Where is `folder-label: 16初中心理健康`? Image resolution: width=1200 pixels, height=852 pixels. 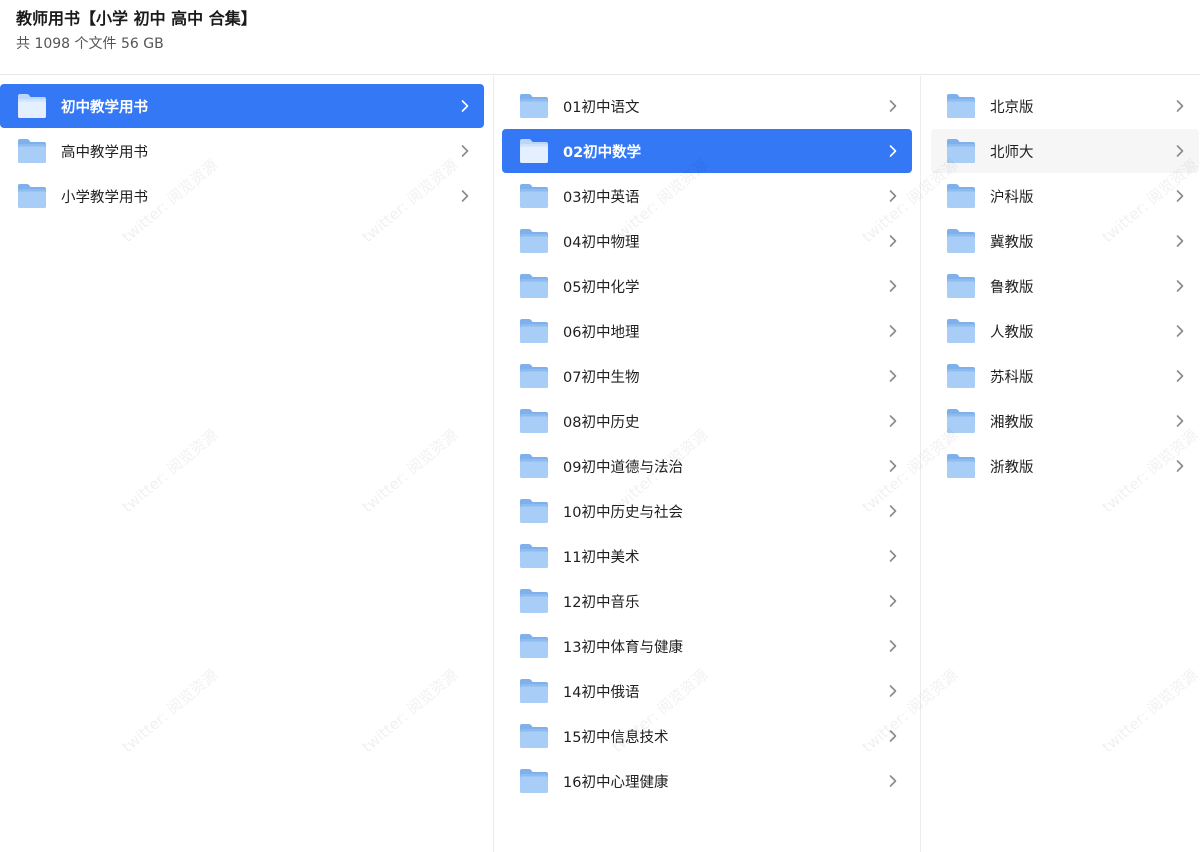
folder-label: 16初中心理健康 is located at coordinates (616, 782).